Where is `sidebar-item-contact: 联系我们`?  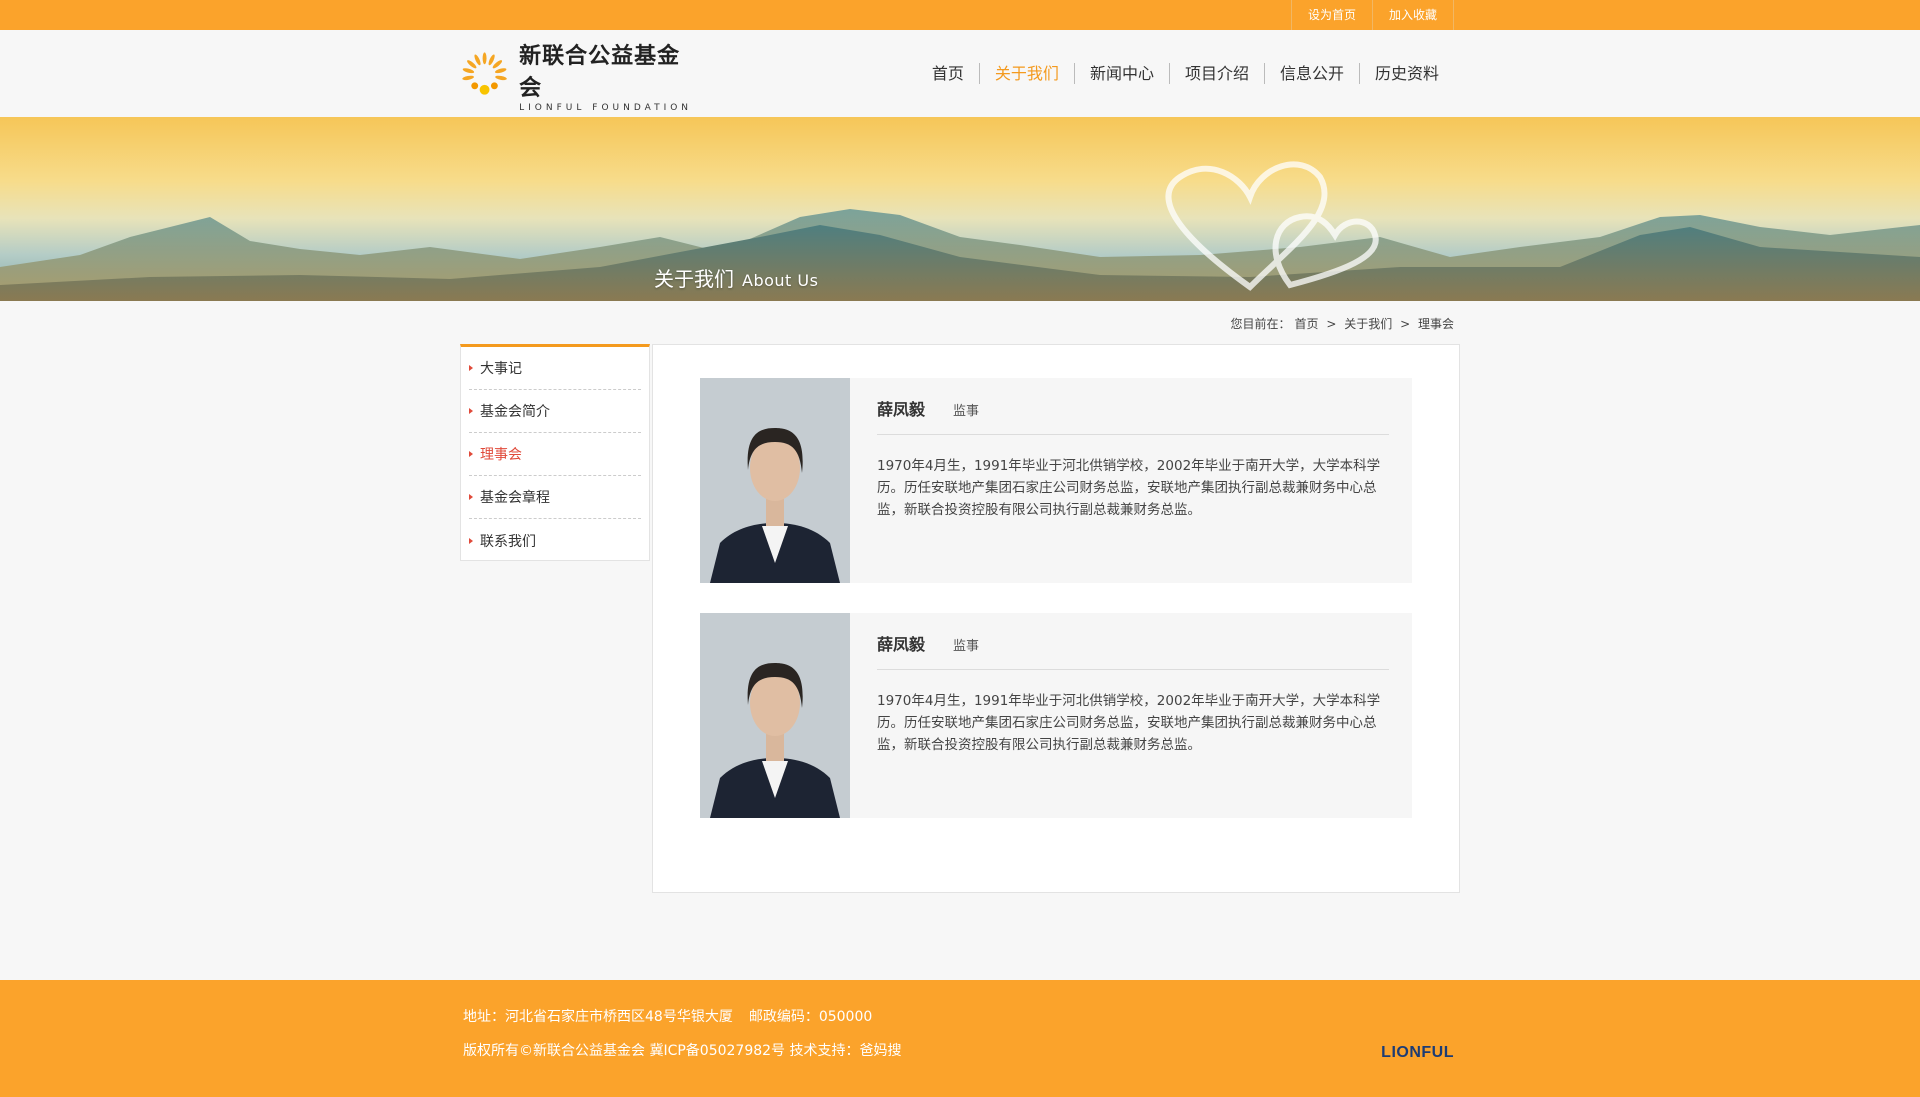 sidebar-item-contact: 联系我们 is located at coordinates (555, 540).